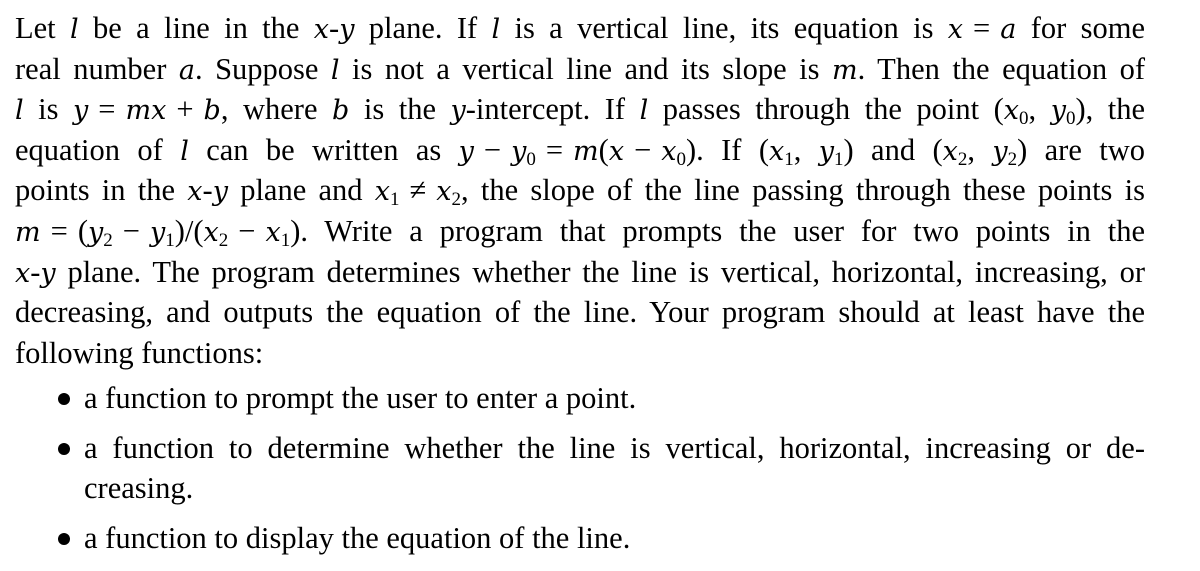  What do you see at coordinates (42, 28) in the screenshot?
I see `text-run: Let` at bounding box center [42, 28].